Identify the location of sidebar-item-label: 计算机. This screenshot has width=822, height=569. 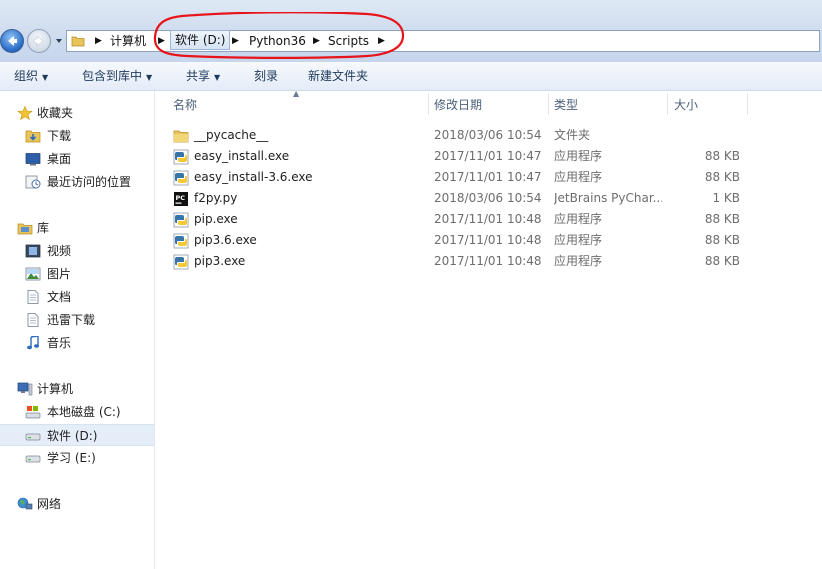
(55, 389).